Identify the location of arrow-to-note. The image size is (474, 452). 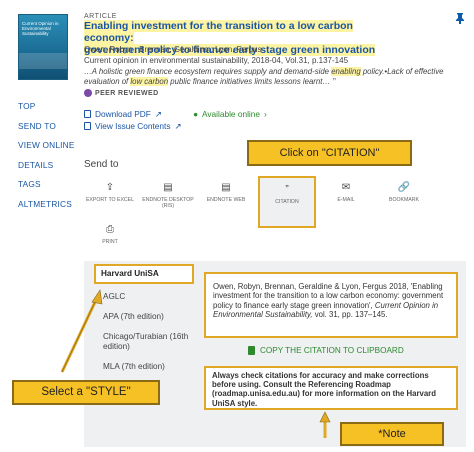
(325, 424).